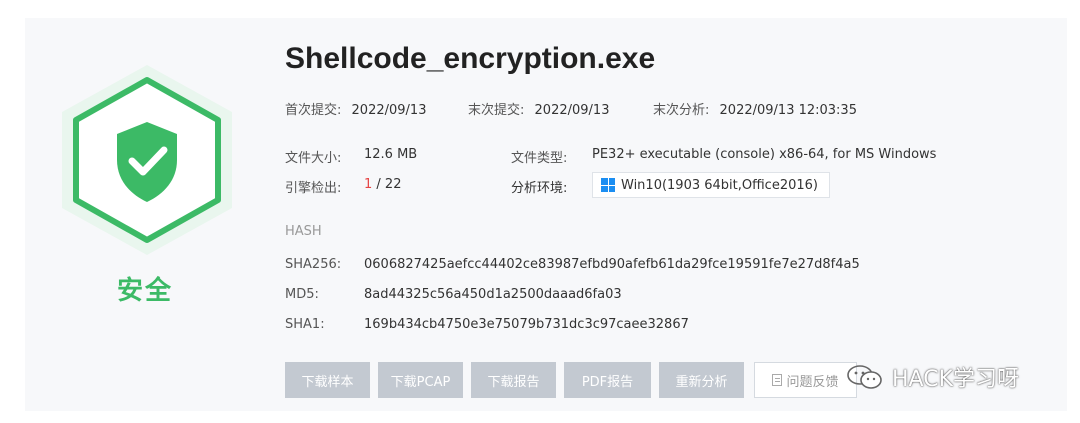 Image resolution: width=1080 pixels, height=423 pixels. What do you see at coordinates (303, 231) in the screenshot?
I see `hash-header: HASH` at bounding box center [303, 231].